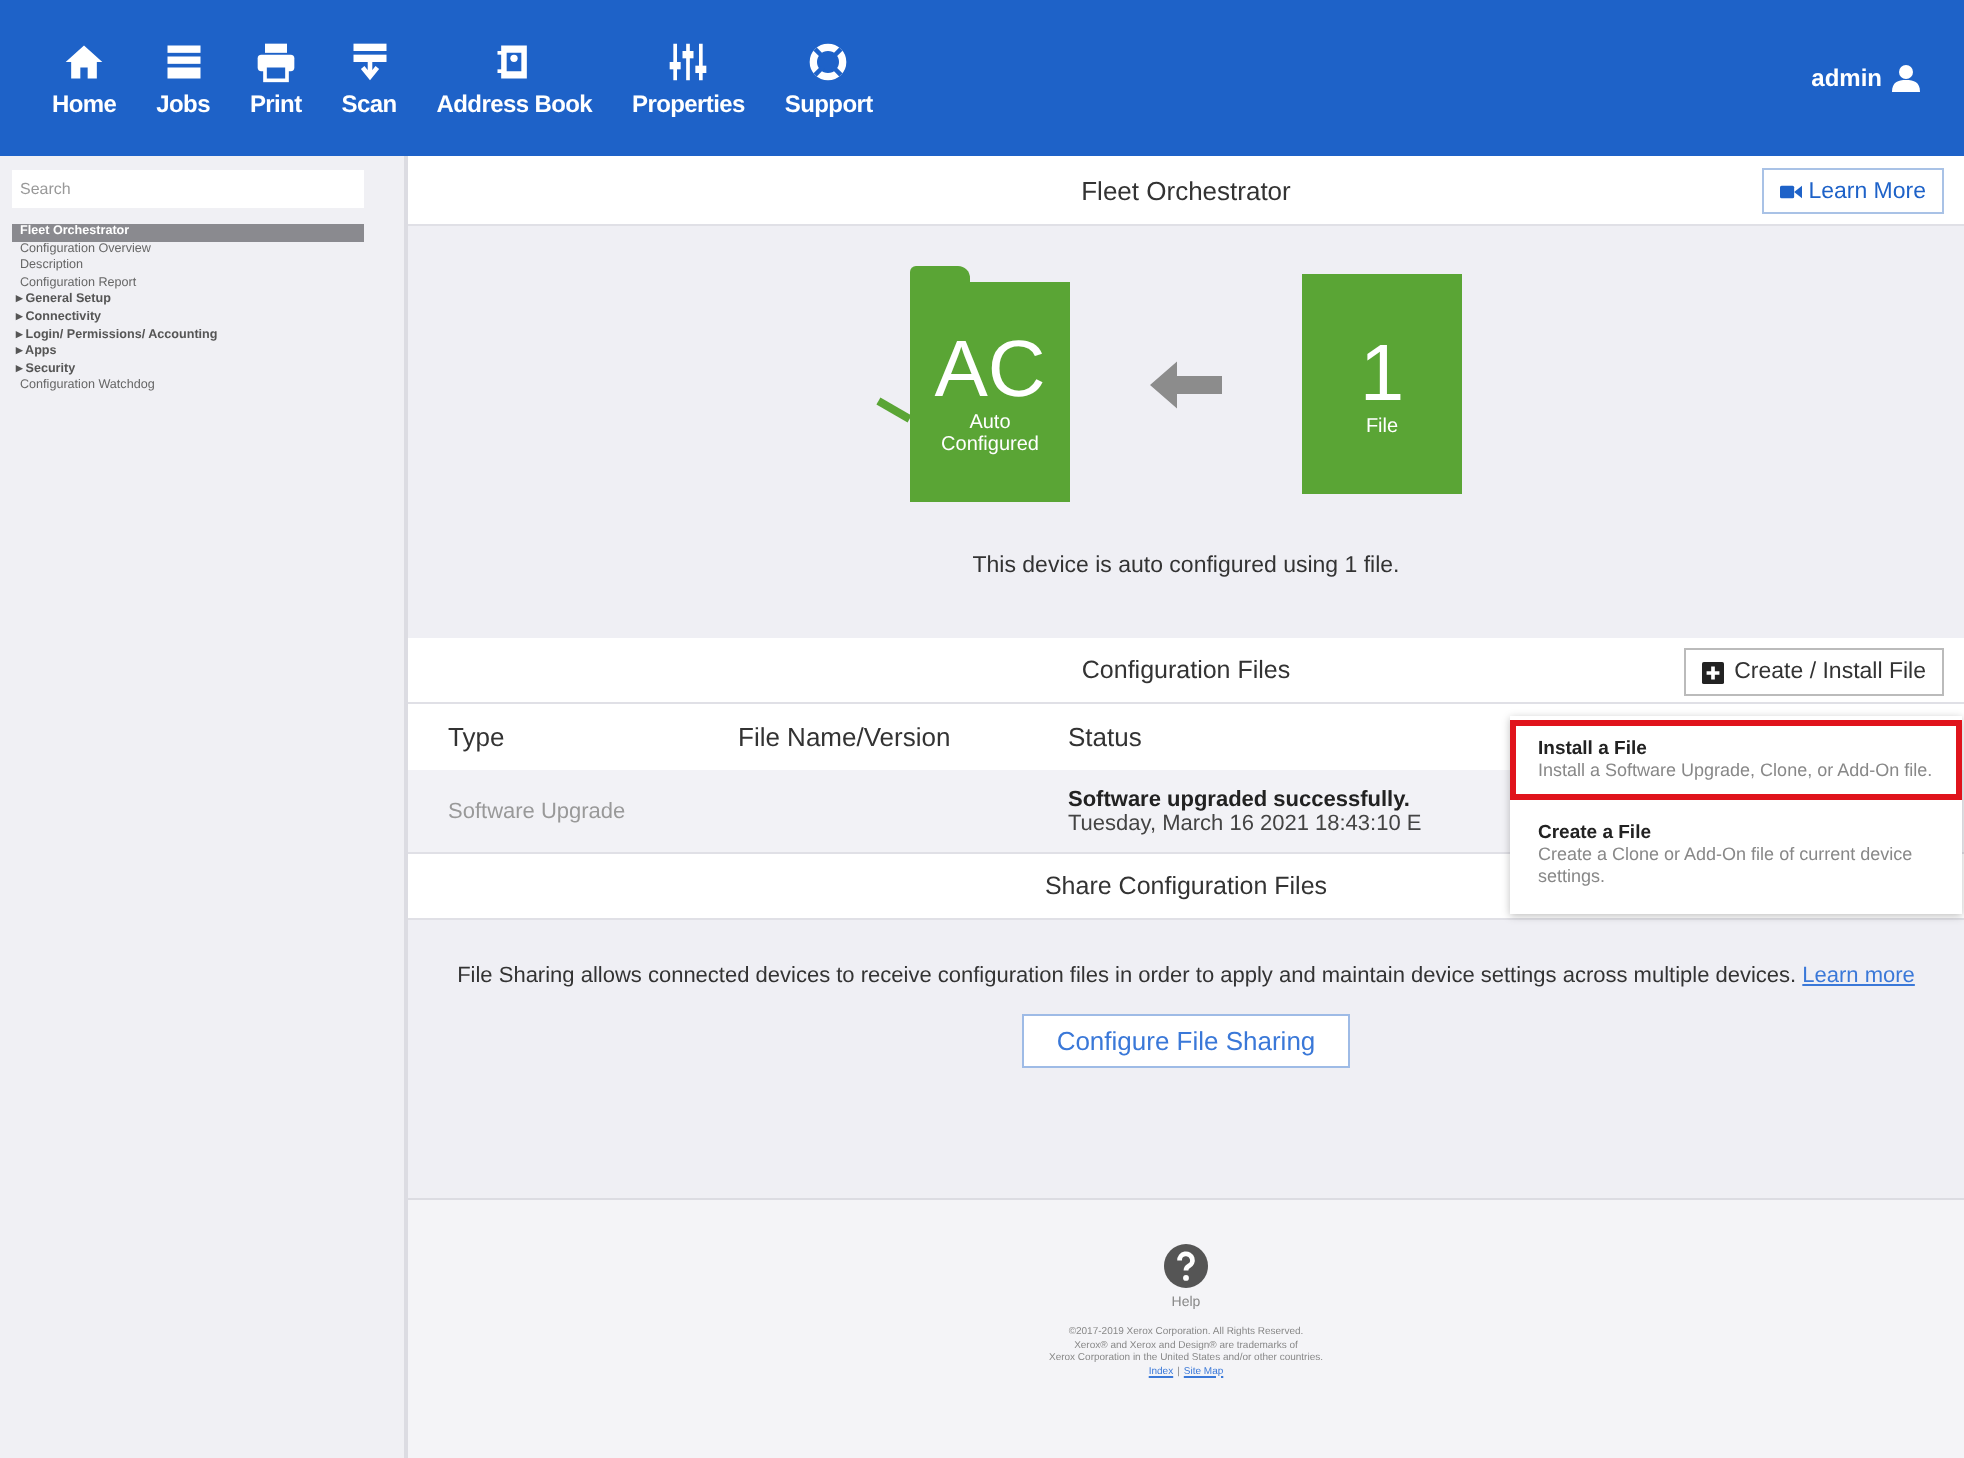 Image resolution: width=1964 pixels, height=1458 pixels. I want to click on status-text: Software upgraded successfully., so click(1240, 799).